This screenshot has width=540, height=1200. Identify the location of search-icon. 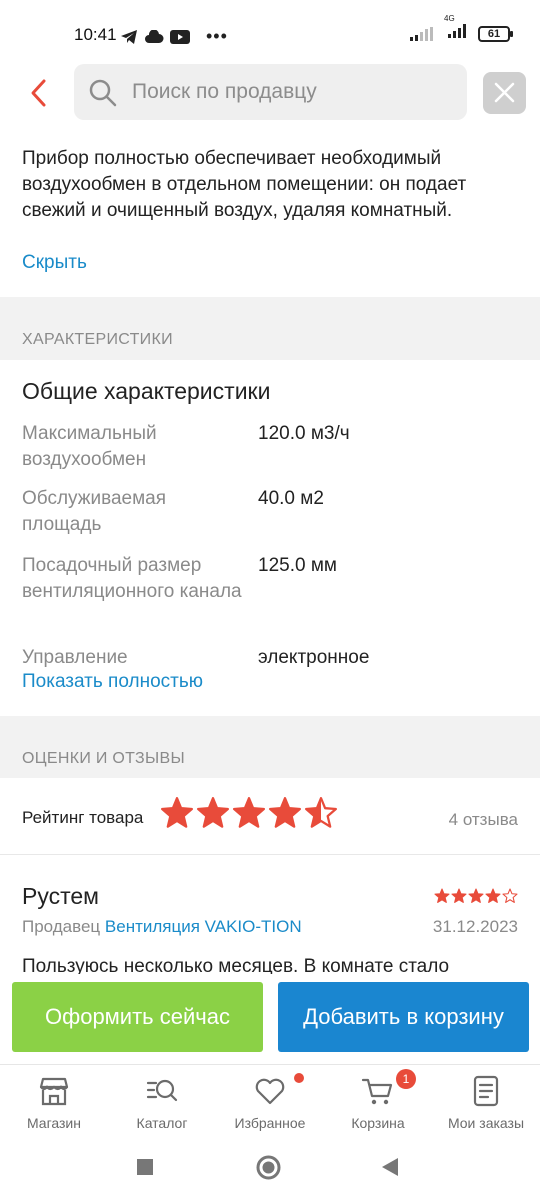
(103, 93).